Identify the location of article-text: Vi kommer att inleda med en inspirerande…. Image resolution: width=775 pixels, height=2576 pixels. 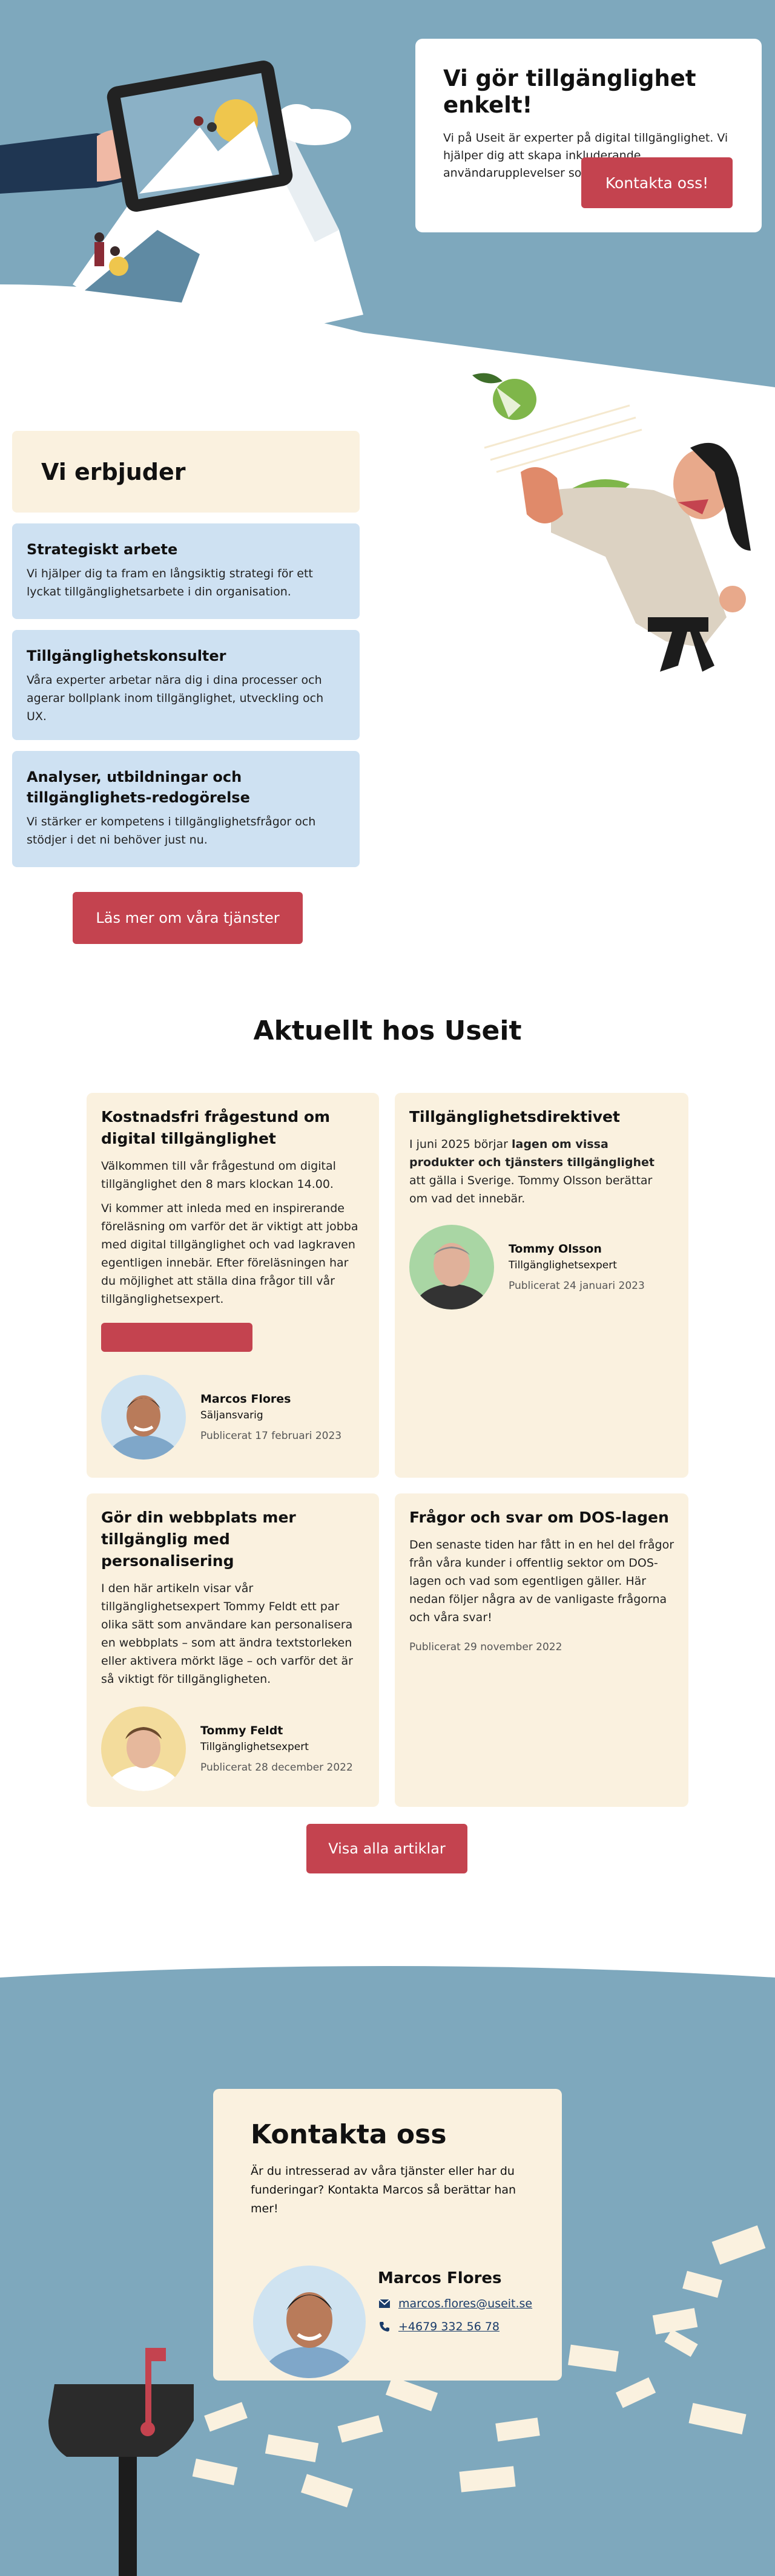
(229, 1254).